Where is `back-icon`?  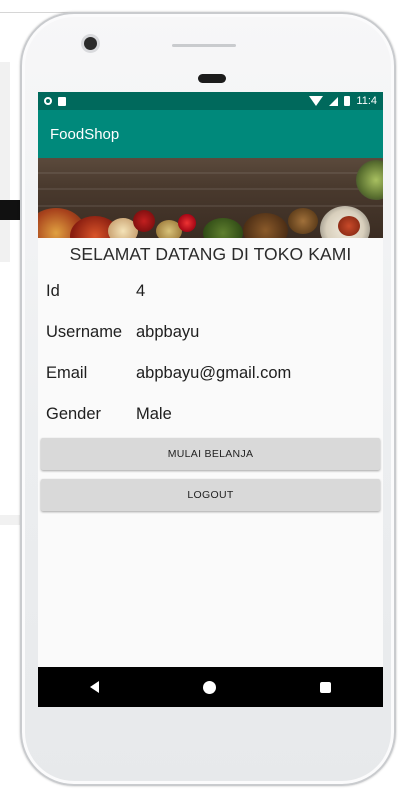
back-icon is located at coordinates (94, 687).